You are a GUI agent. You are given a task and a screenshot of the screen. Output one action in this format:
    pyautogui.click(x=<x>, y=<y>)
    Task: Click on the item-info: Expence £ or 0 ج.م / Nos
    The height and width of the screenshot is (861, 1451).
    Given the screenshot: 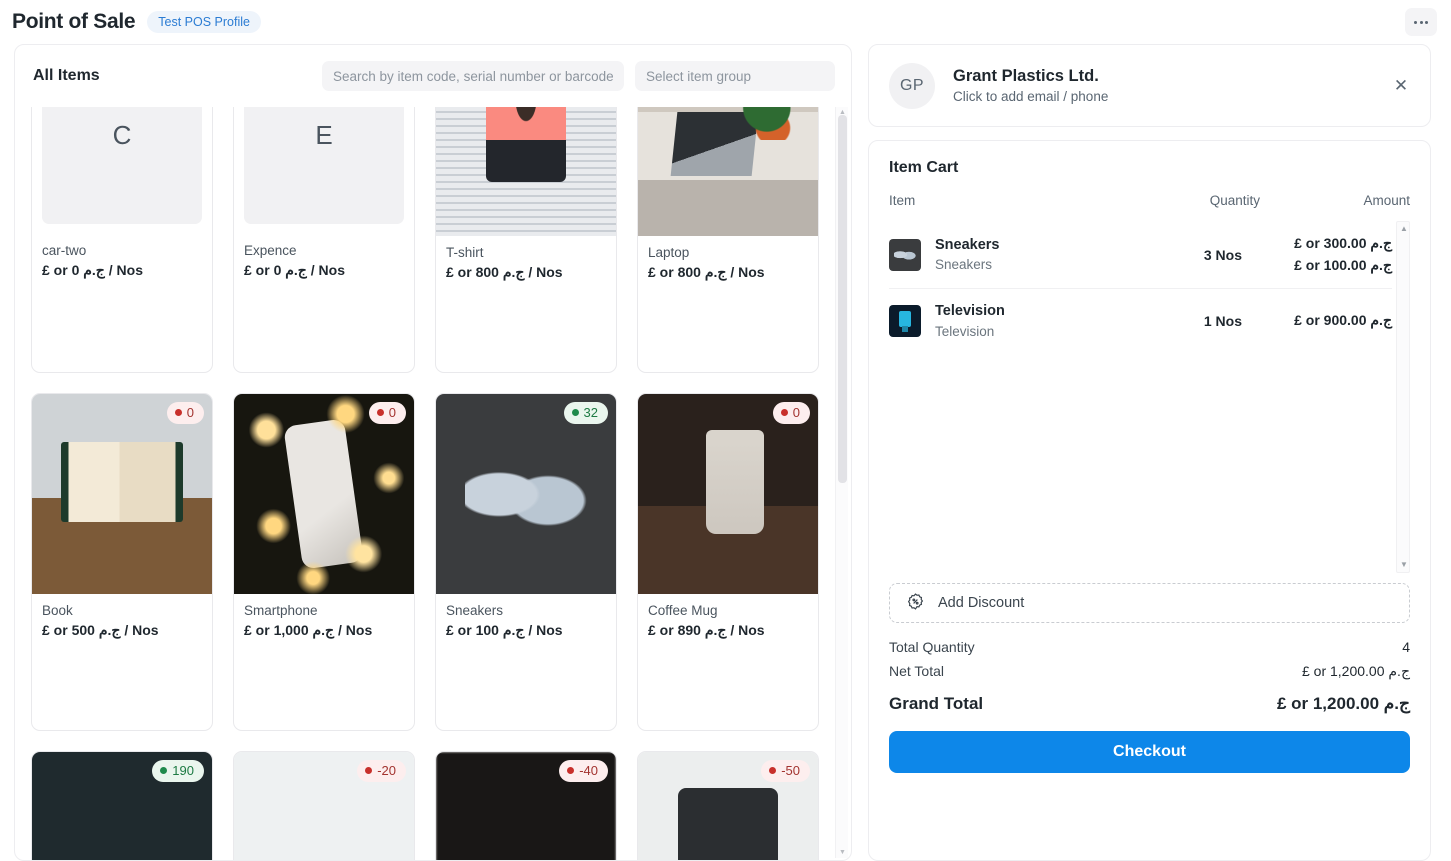 What is the action you would take?
    pyautogui.click(x=324, y=256)
    